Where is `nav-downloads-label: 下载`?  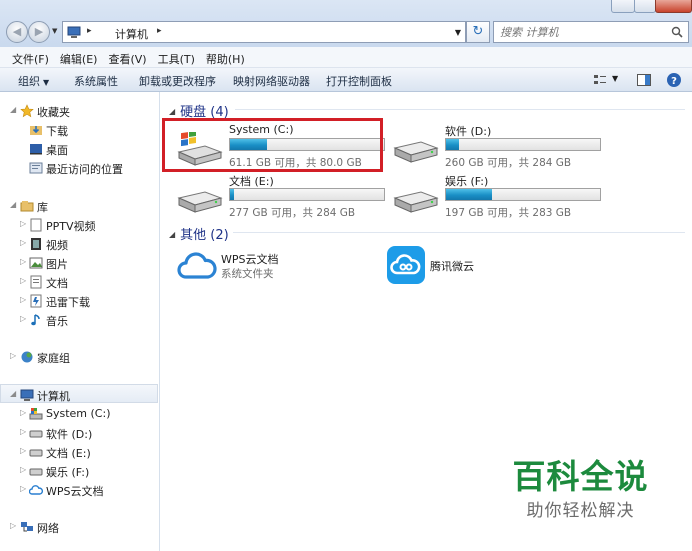 nav-downloads-label: 下载 is located at coordinates (57, 131).